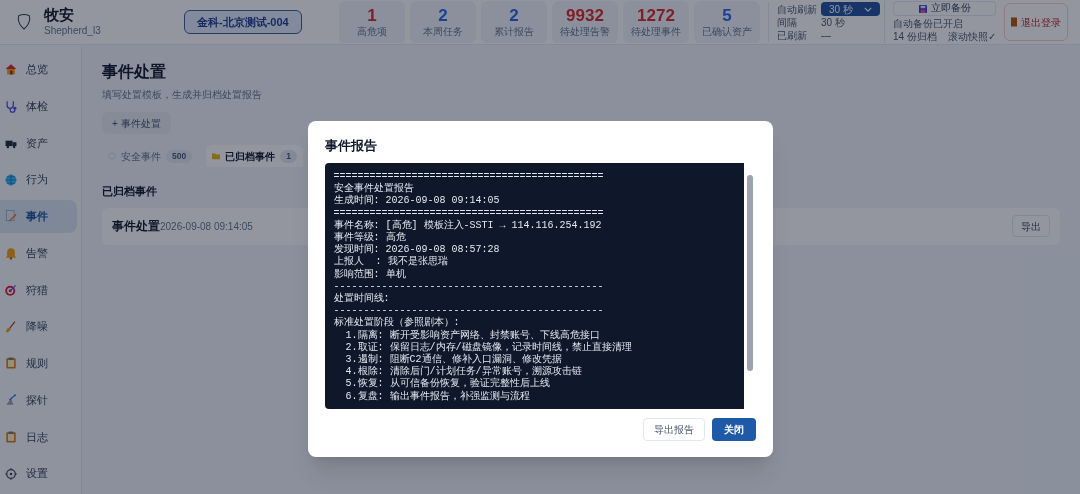  Describe the element at coordinates (38, 474) in the screenshot. I see `sidebar-item: 设置` at that location.